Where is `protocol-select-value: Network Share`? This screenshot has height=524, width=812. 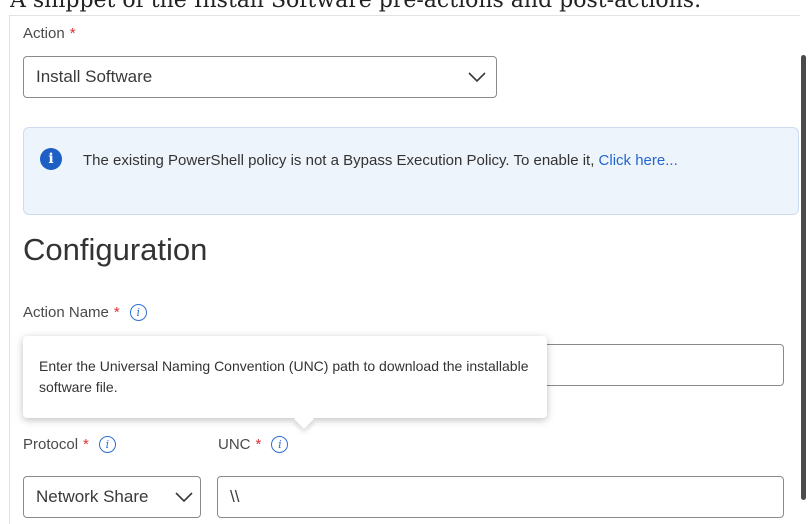
protocol-select-value: Network Share is located at coordinates (92, 496).